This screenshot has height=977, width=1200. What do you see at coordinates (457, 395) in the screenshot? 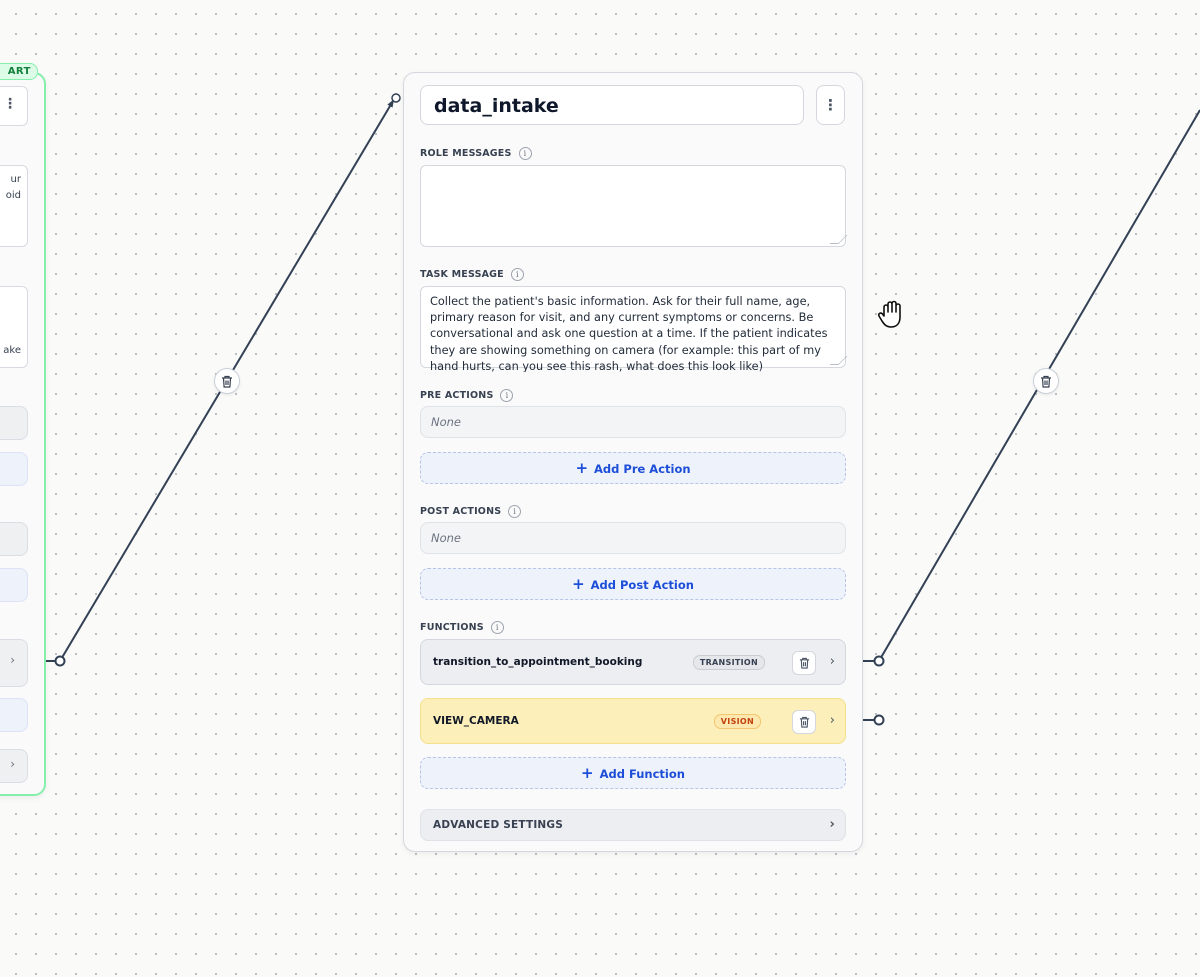
I see `pre-actions-label-text: PRE ACTIONS` at bounding box center [457, 395].